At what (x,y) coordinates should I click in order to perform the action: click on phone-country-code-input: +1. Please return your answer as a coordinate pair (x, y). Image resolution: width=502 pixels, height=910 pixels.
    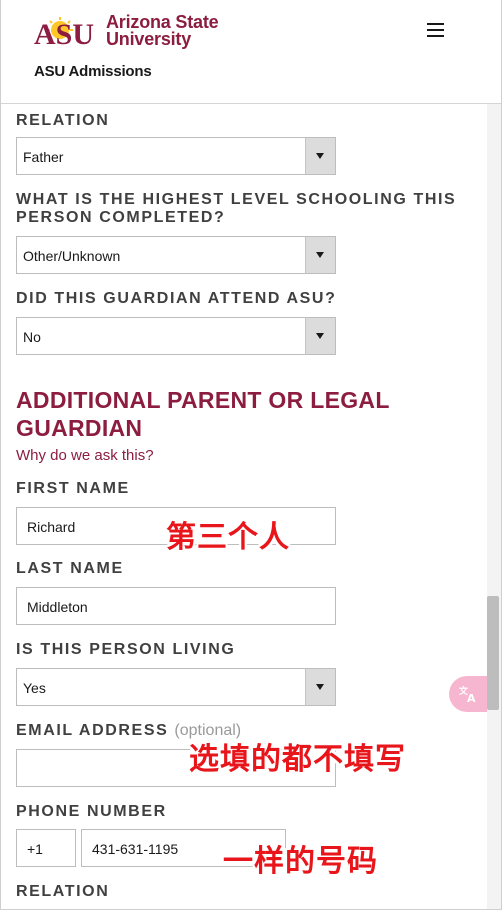
    Looking at the image, I should click on (46, 848).